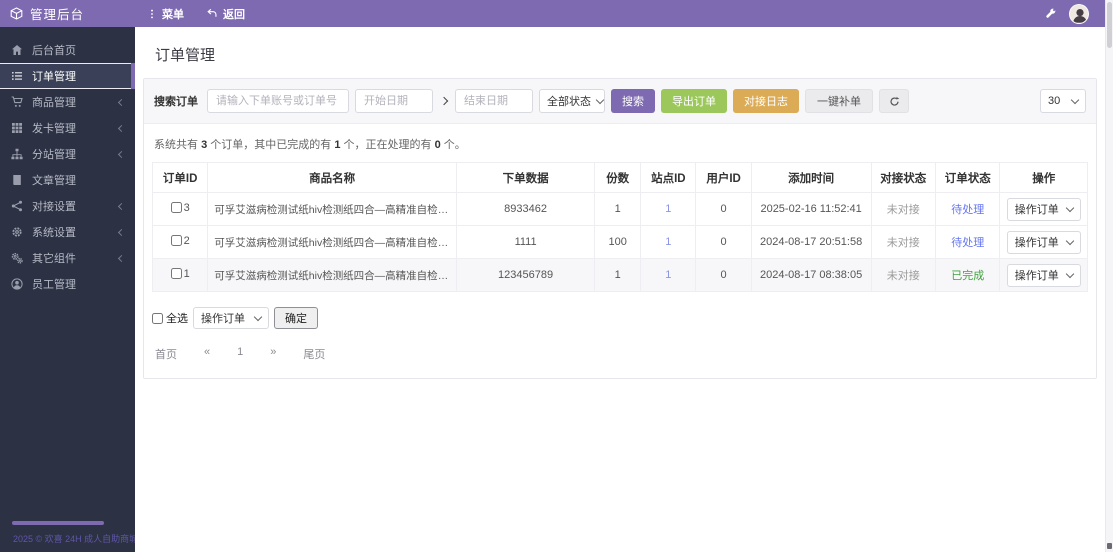 Image resolution: width=1113 pixels, height=552 pixels. I want to click on bulk-action-select: 操作订单, so click(231, 318).